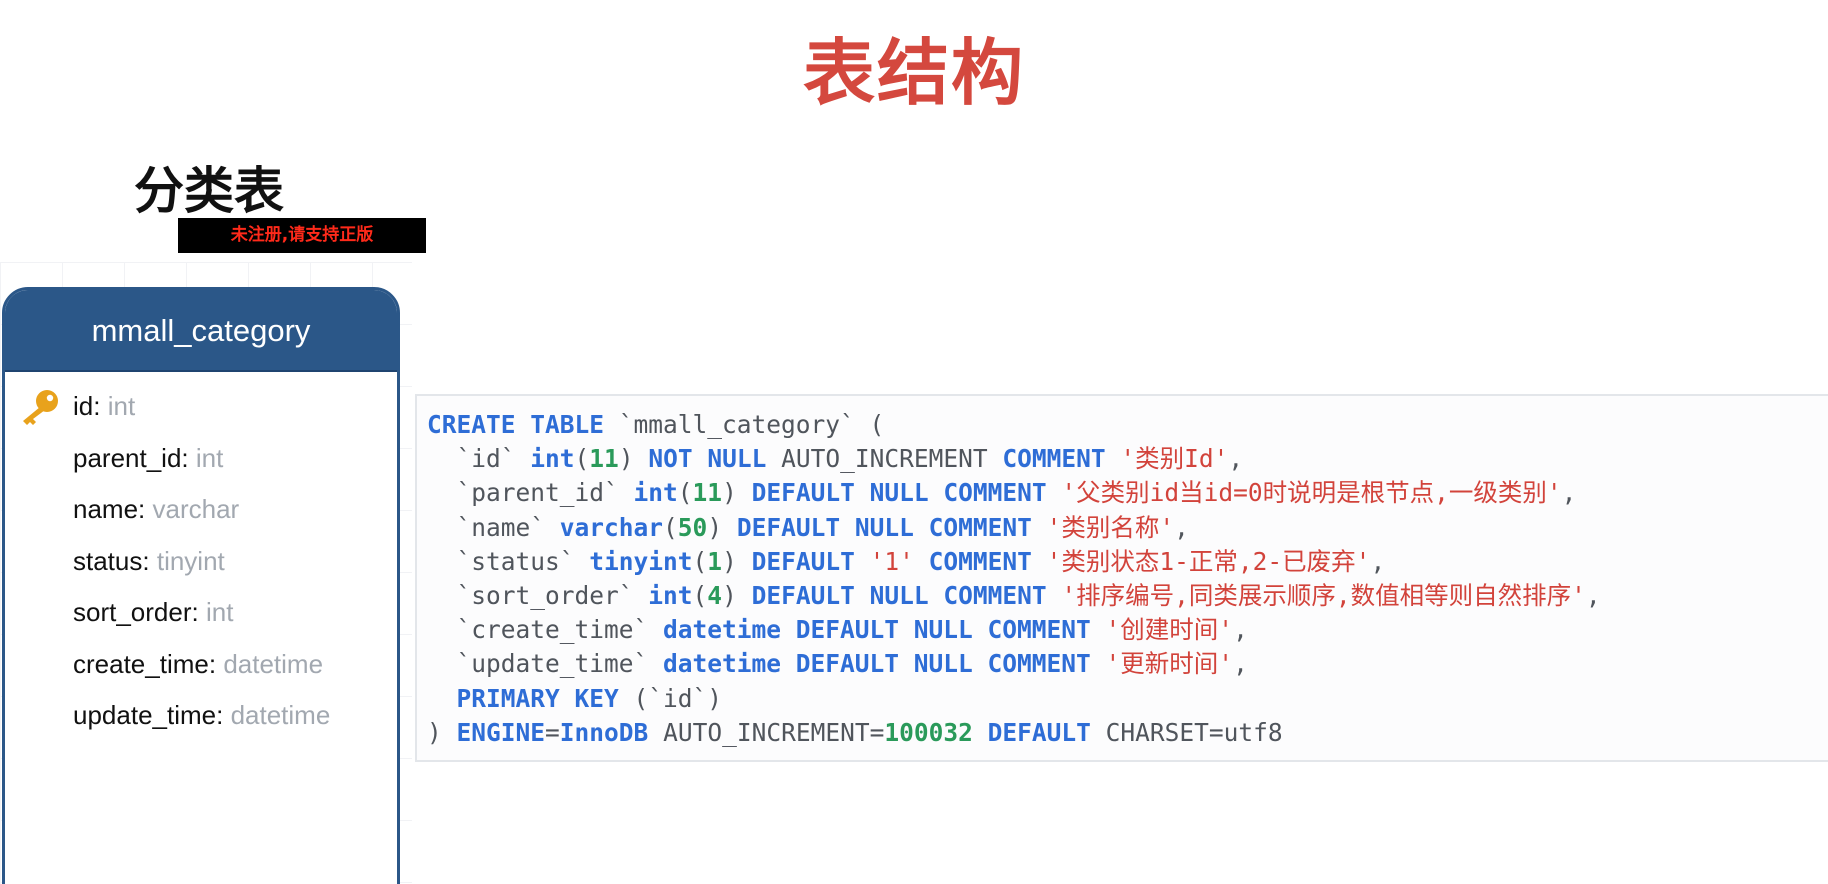  What do you see at coordinates (604, 732) in the screenshot?
I see `sql-keyword: InnoDB` at bounding box center [604, 732].